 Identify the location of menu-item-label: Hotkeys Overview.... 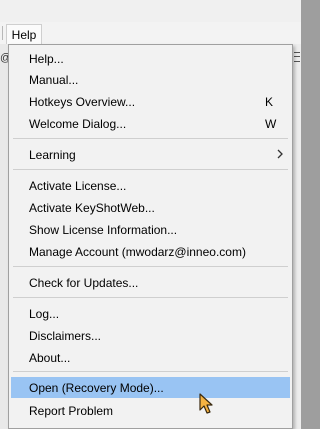
(82, 101).